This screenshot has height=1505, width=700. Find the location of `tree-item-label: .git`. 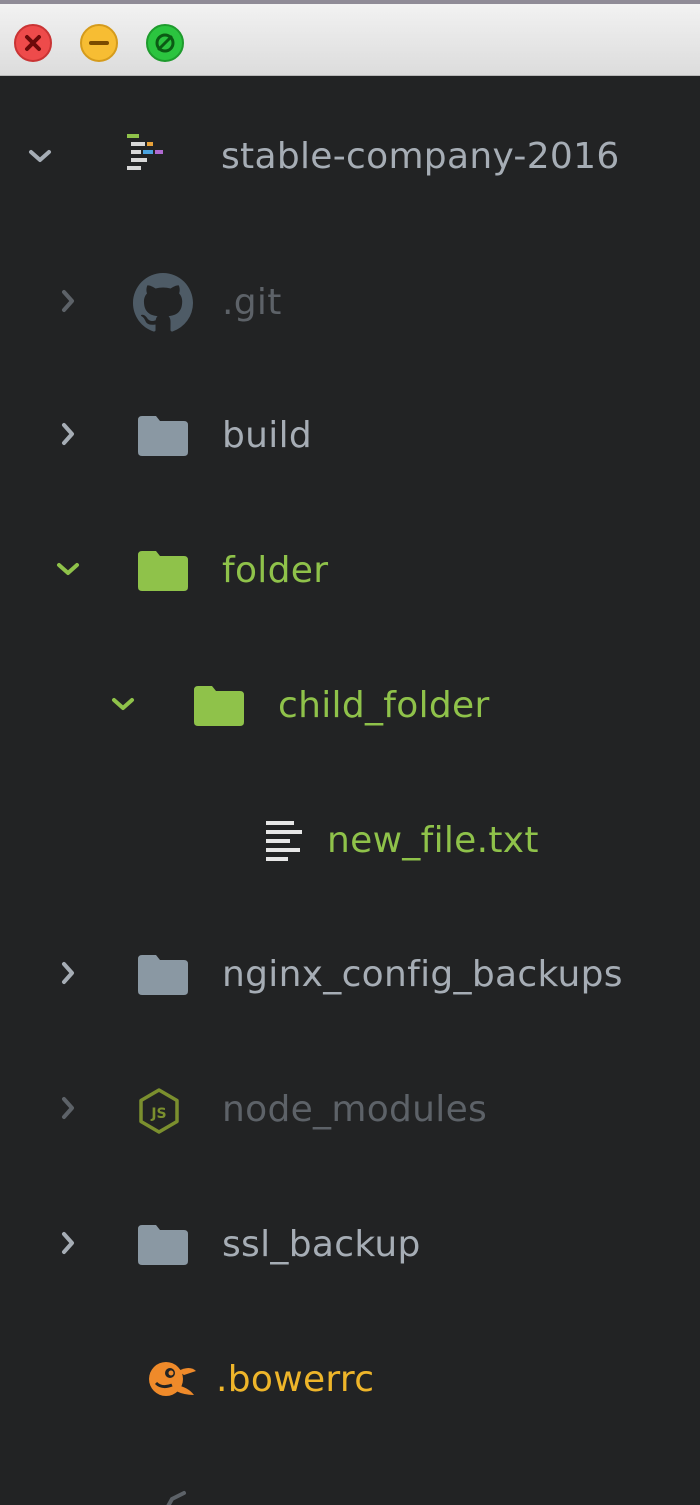

tree-item-label: .git is located at coordinates (252, 302).